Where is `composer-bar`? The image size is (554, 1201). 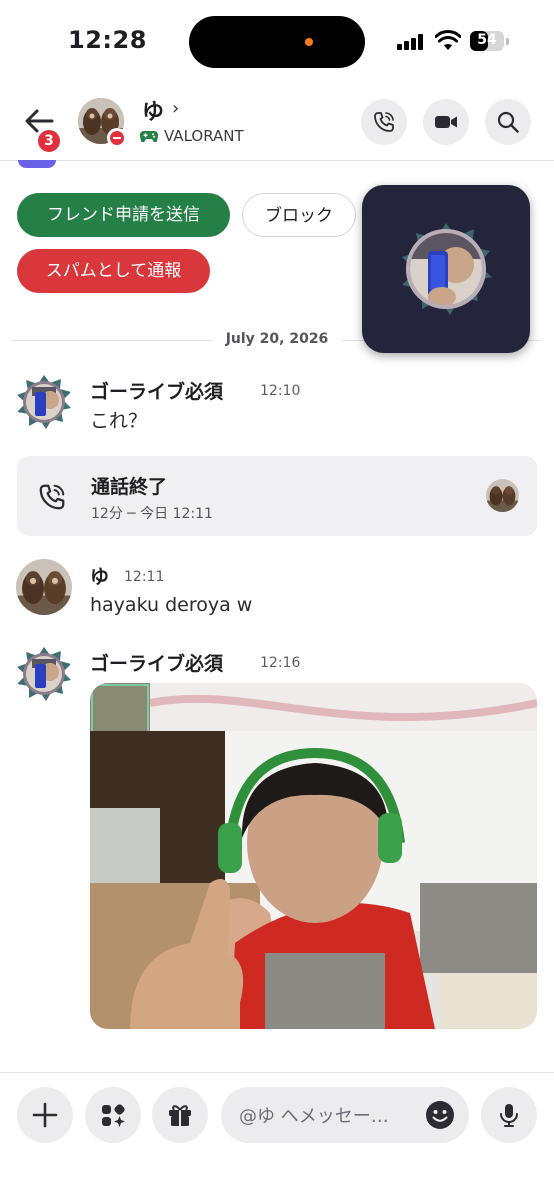
composer-bar is located at coordinates (277, 1136).